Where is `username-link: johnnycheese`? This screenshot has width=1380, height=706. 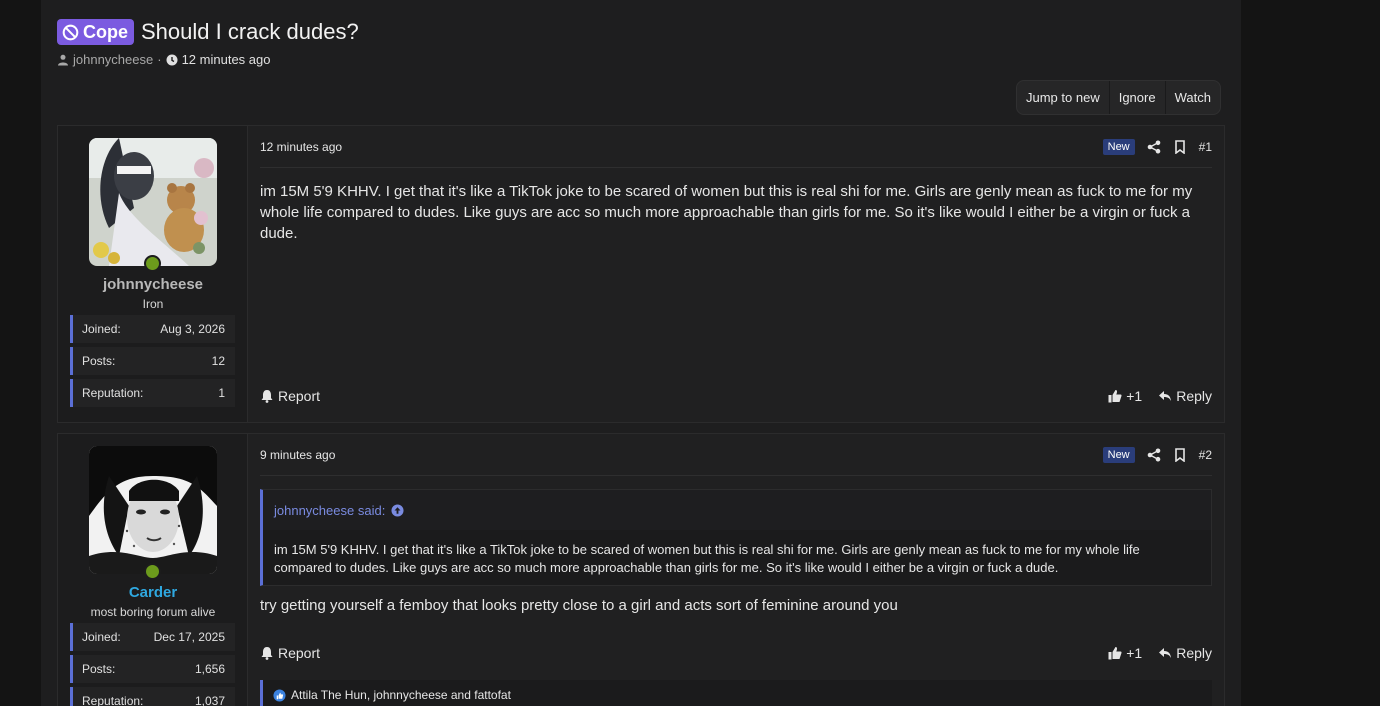
username-link: johnnycheese is located at coordinates (153, 284).